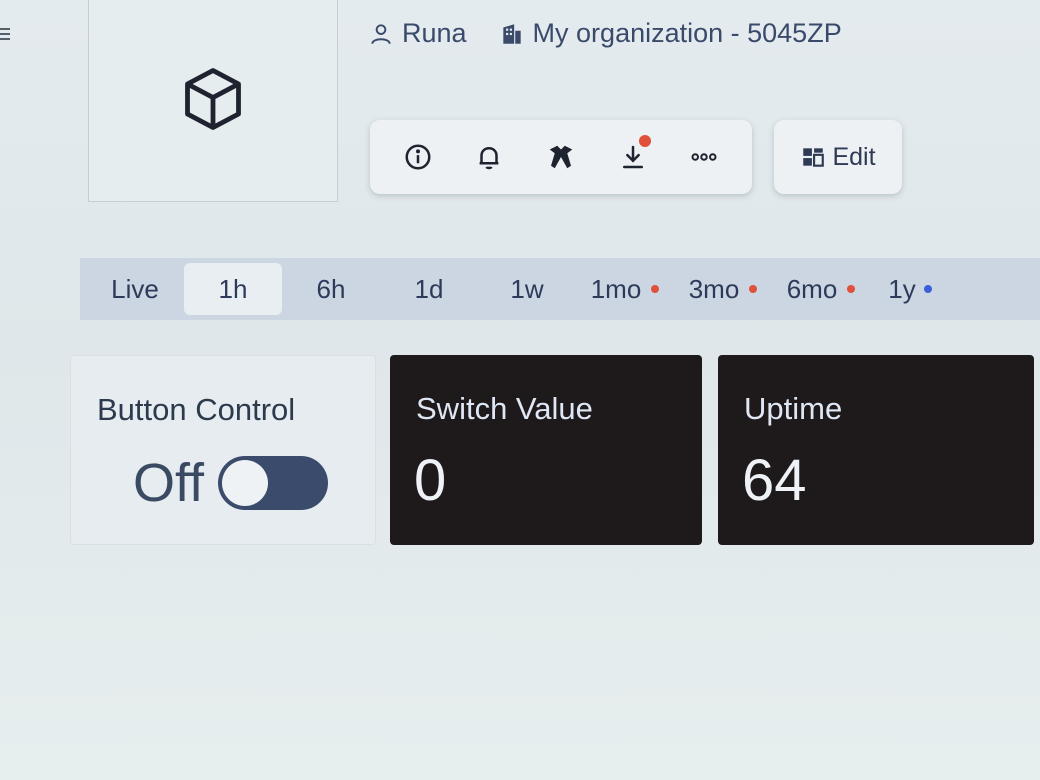  Describe the element at coordinates (273, 483) in the screenshot. I see `power-toggle` at that location.